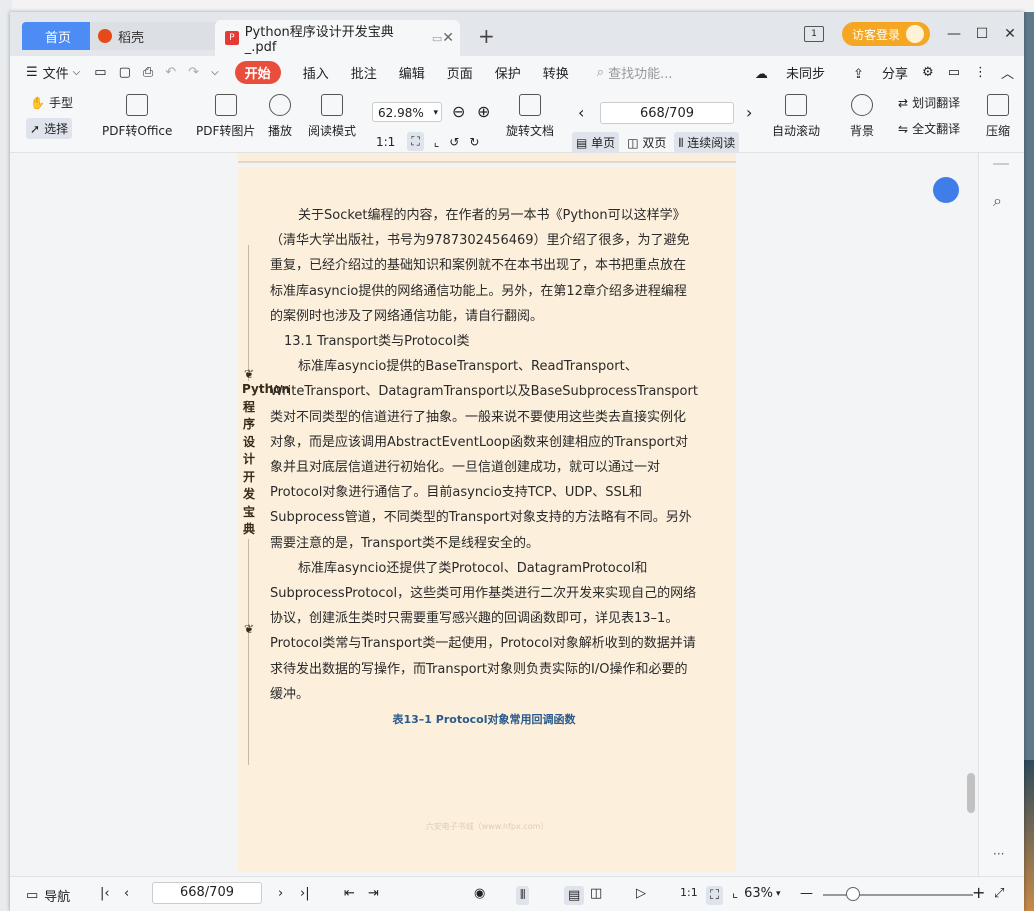  What do you see at coordinates (58, 36) in the screenshot?
I see `tab-home: 首页` at bounding box center [58, 36].